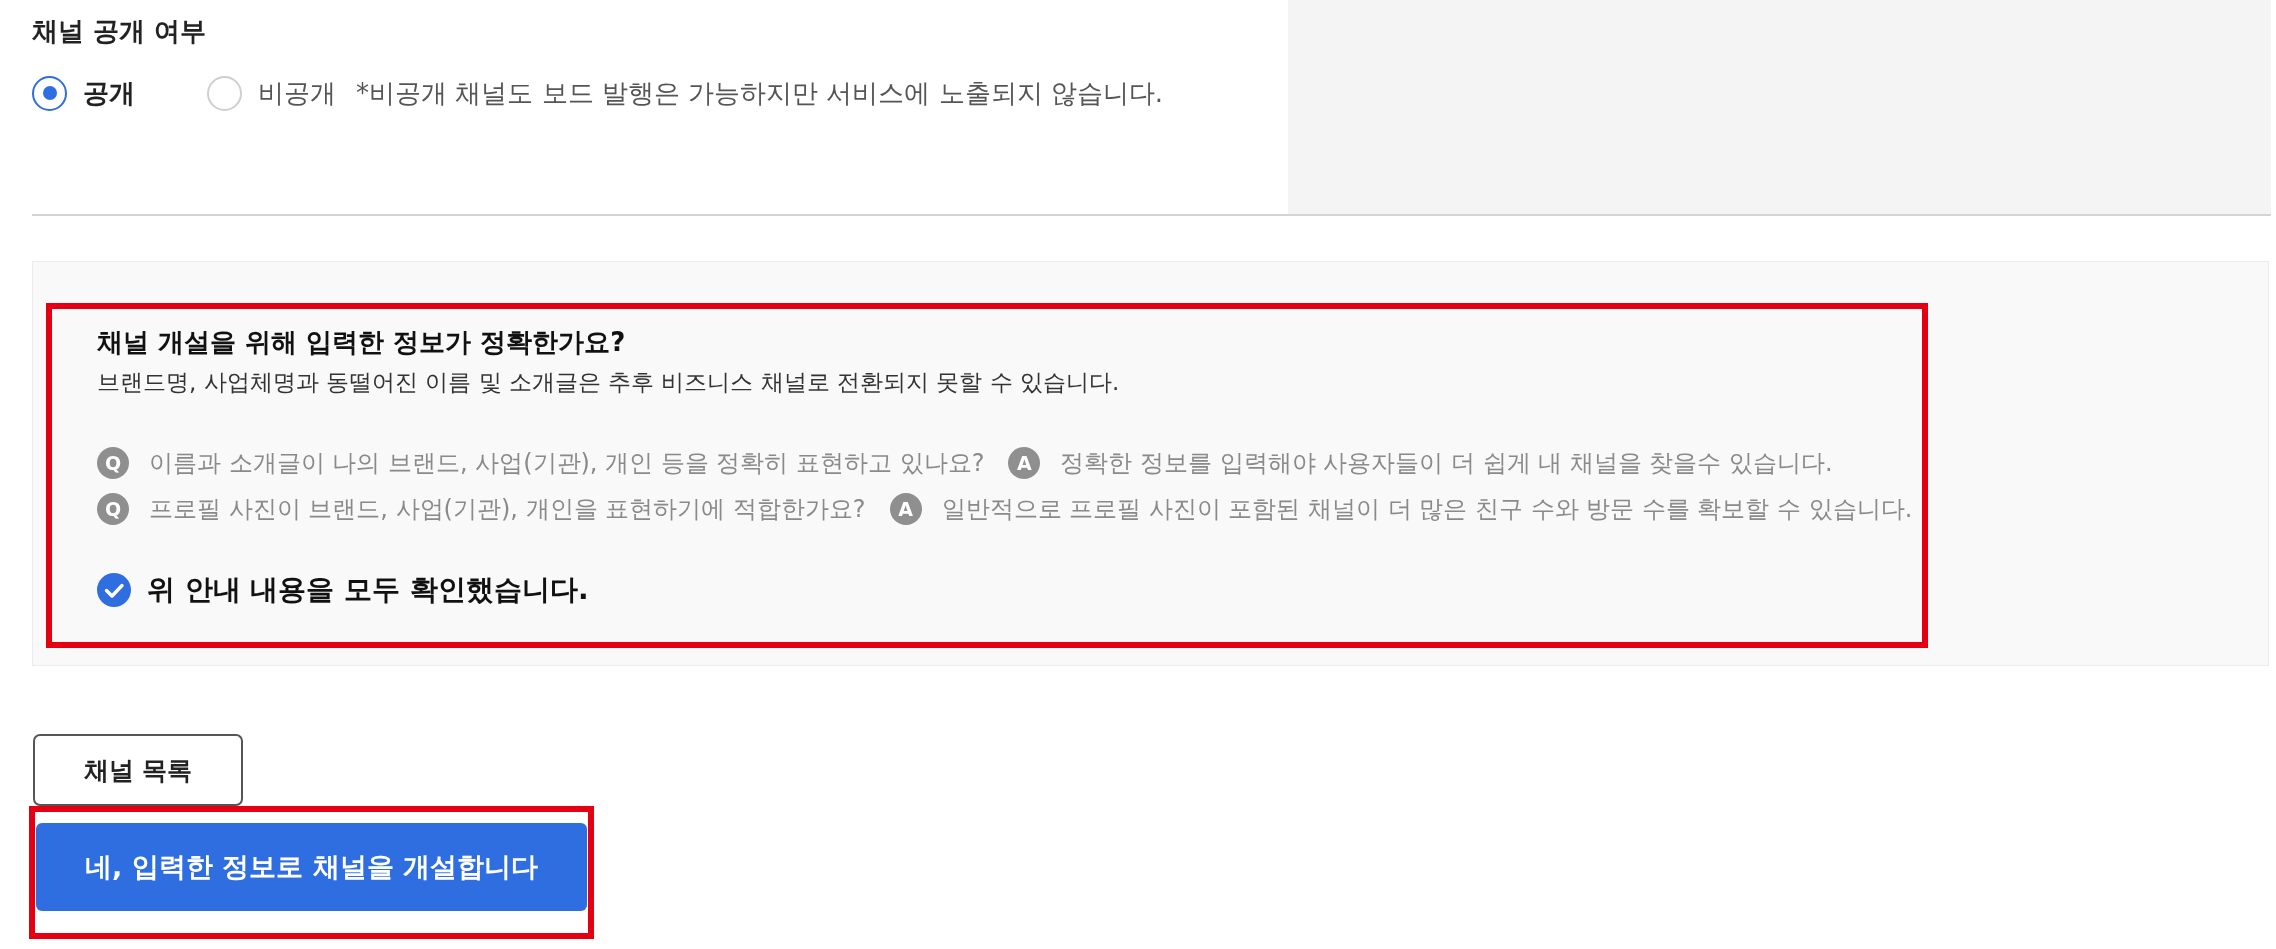 The height and width of the screenshot is (949, 2276). What do you see at coordinates (49, 93) in the screenshot?
I see `radio-button` at bounding box center [49, 93].